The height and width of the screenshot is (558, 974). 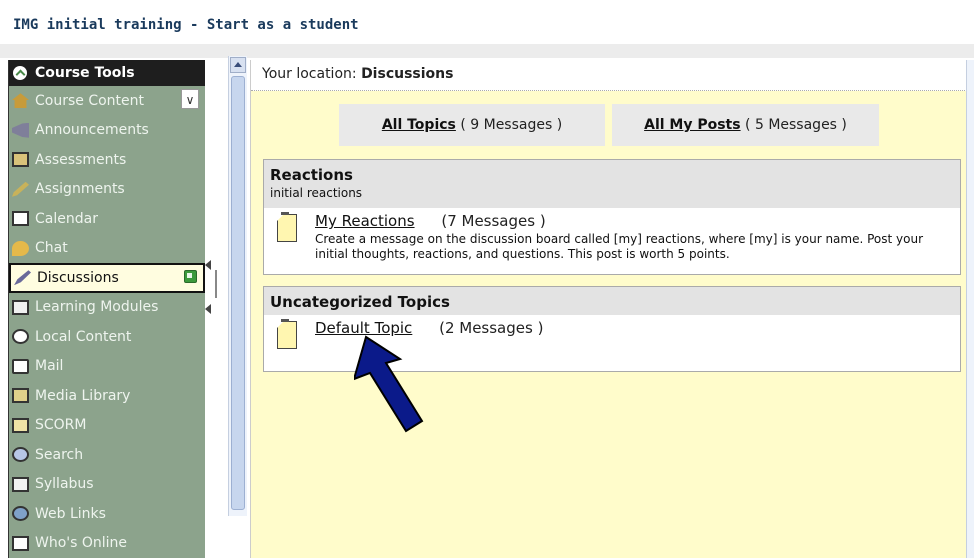 What do you see at coordinates (97, 307) in the screenshot?
I see `sidebar-item-label: Learning Modules` at bounding box center [97, 307].